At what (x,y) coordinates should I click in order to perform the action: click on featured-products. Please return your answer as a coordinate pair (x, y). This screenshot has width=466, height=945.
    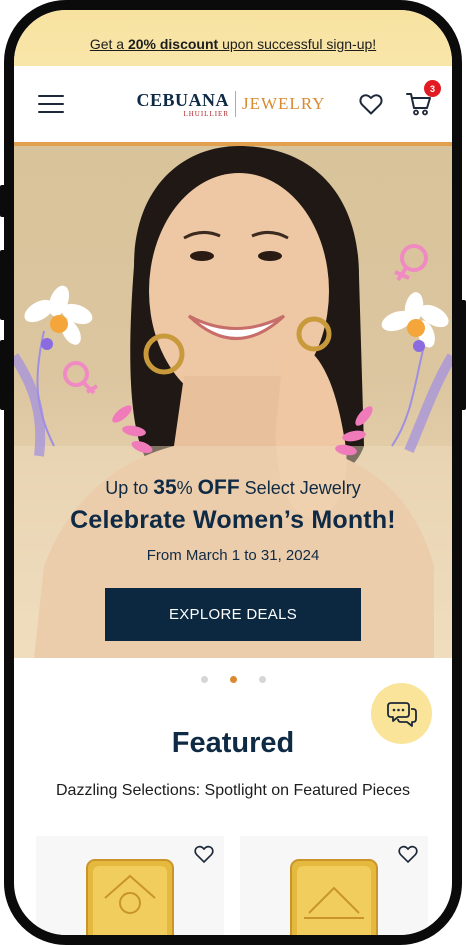
    Looking at the image, I should click on (233, 885).